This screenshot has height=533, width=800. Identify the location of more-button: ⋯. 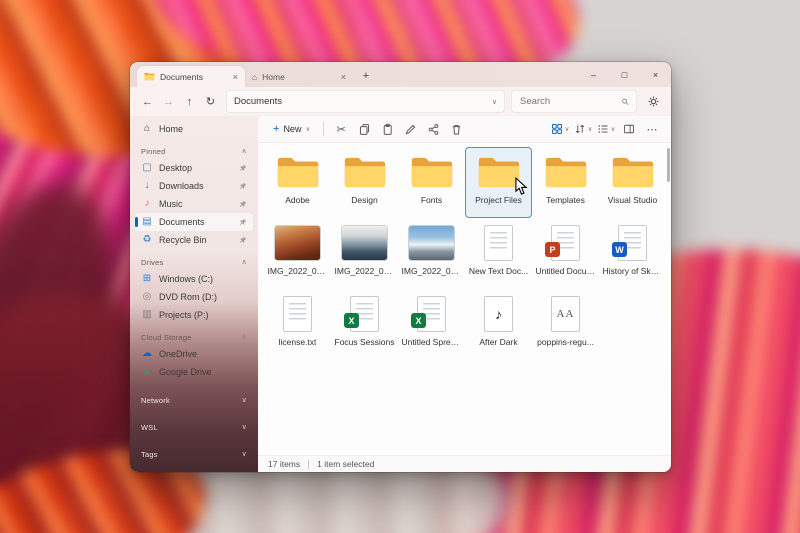
(652, 129).